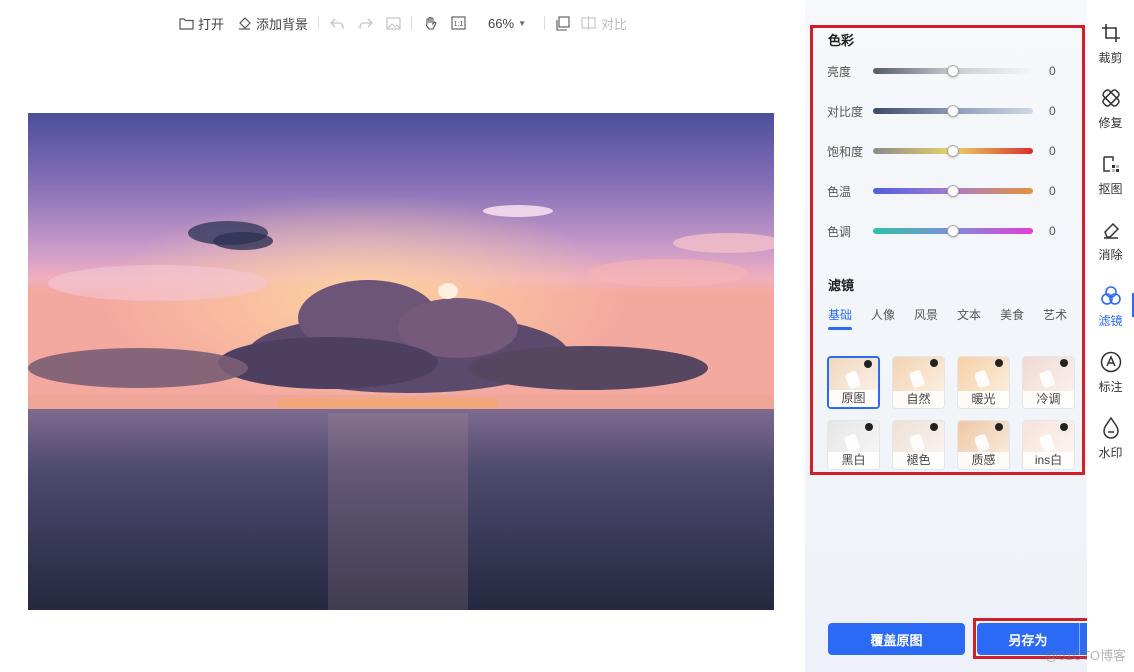  What do you see at coordinates (983, 382) in the screenshot?
I see `filter-thumb-warm: 暖光` at bounding box center [983, 382].